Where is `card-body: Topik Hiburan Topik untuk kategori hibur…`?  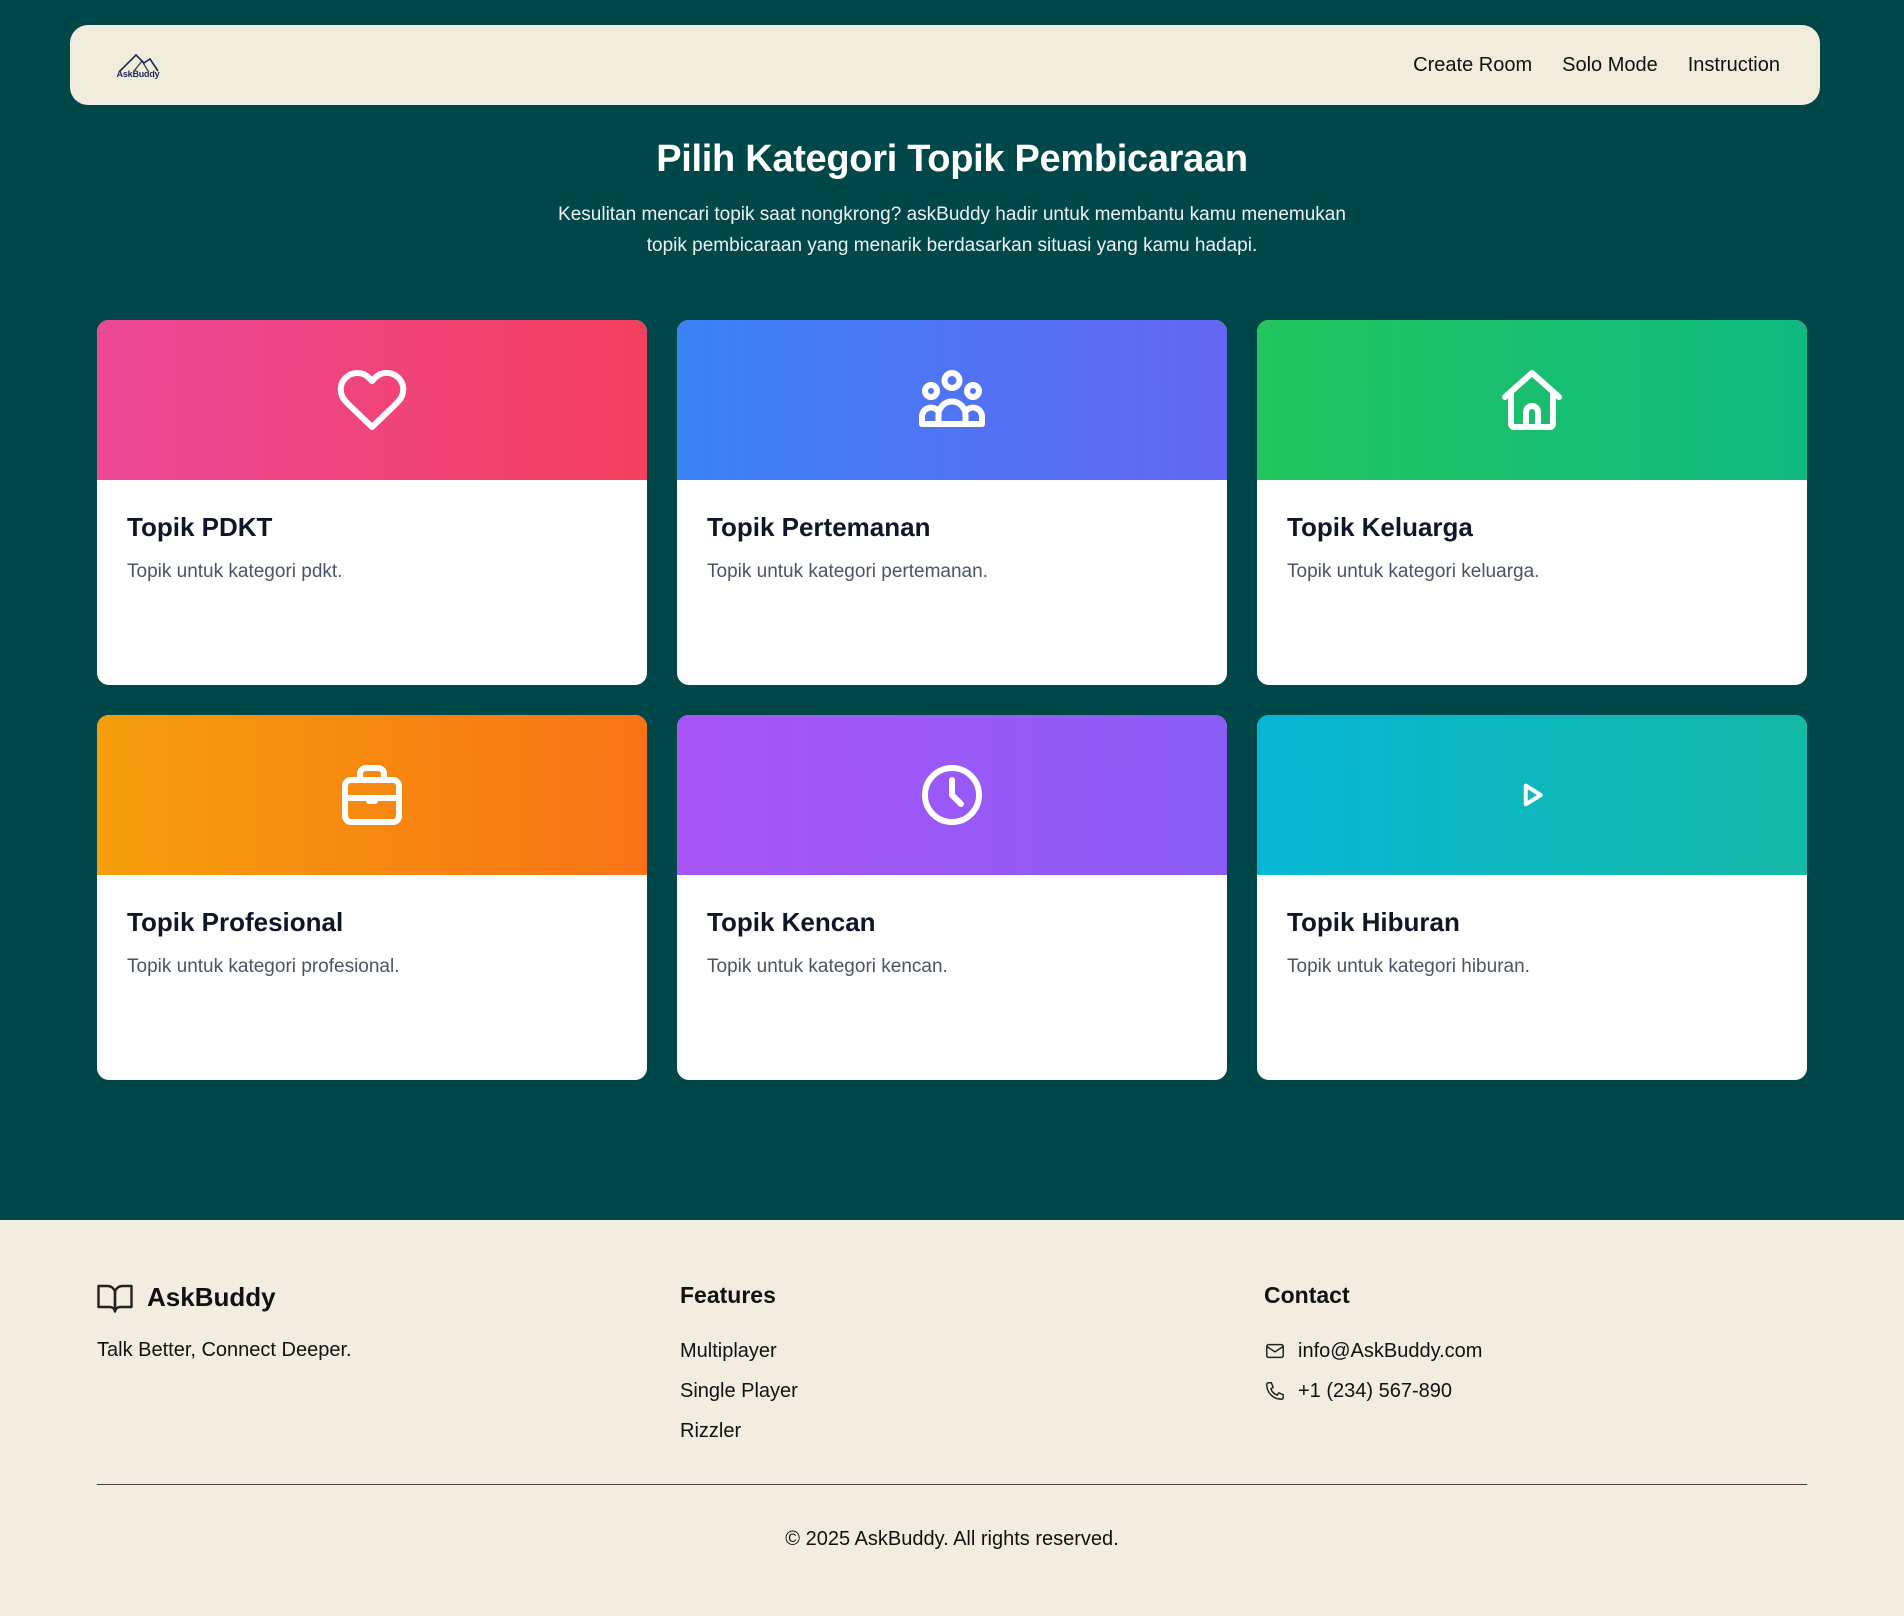 card-body: Topik Hiburan Topik untuk kategori hibur… is located at coordinates (1532, 942).